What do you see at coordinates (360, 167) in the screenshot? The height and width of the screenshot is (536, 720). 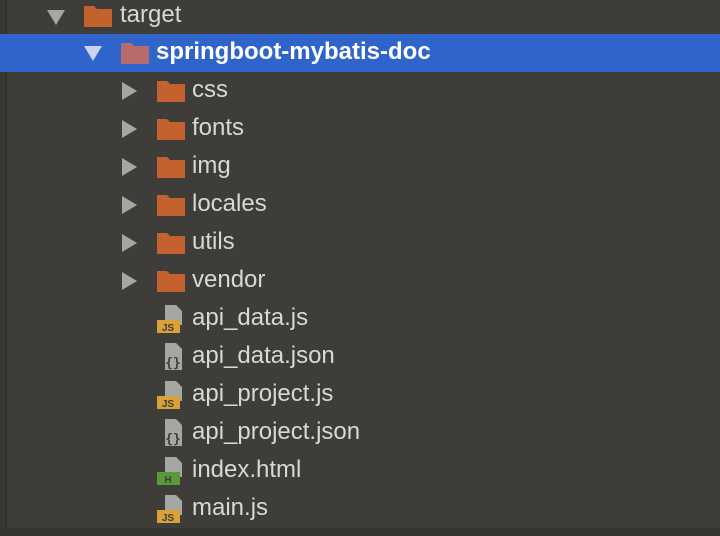 I see `tree-item-img: img` at bounding box center [360, 167].